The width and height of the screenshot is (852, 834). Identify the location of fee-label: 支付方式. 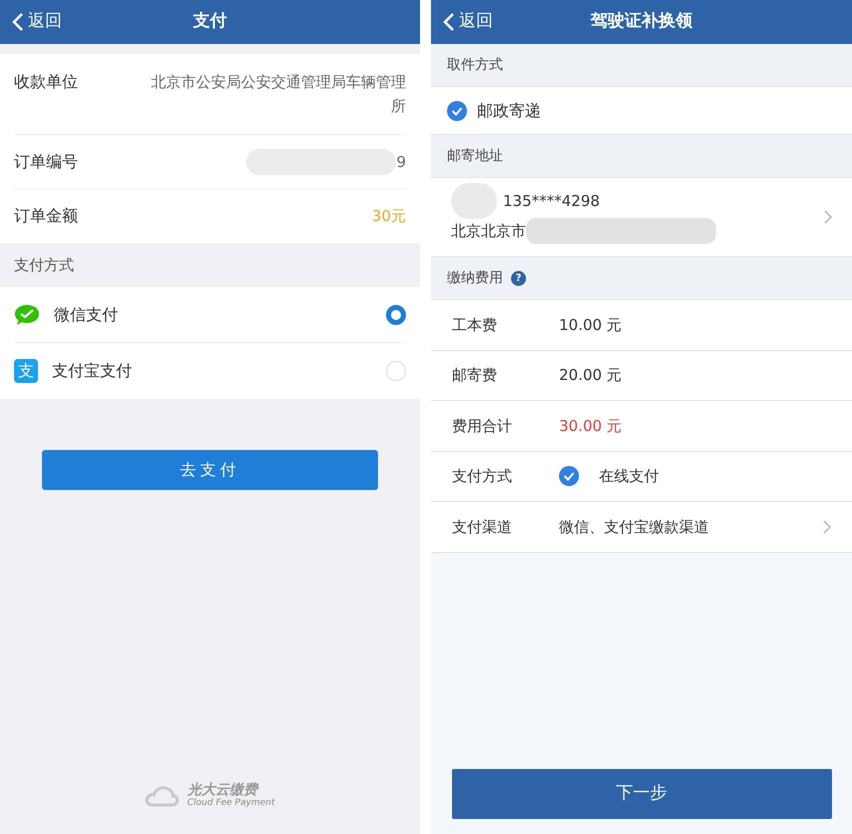
(482, 476).